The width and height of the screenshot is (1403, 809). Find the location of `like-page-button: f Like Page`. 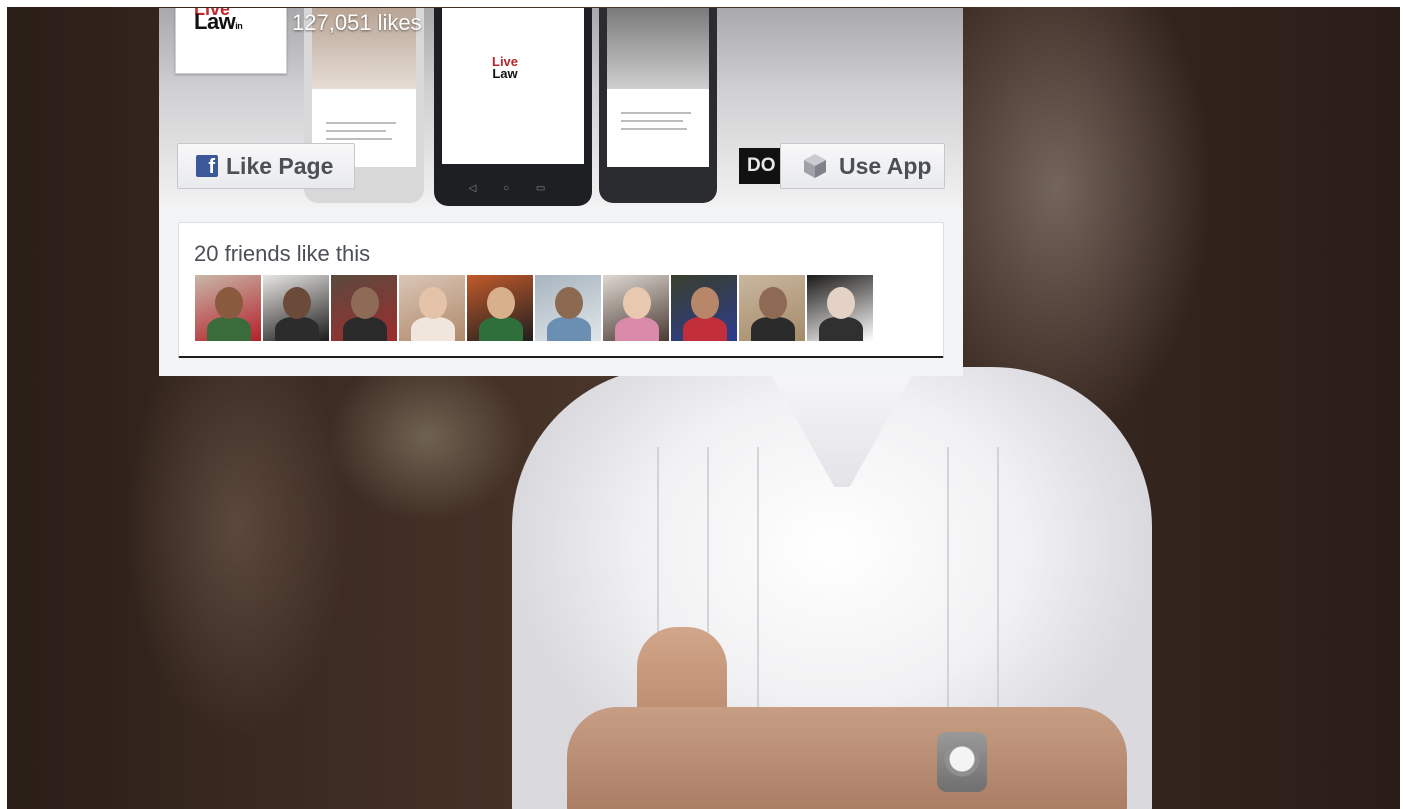

like-page-button: f Like Page is located at coordinates (266, 166).